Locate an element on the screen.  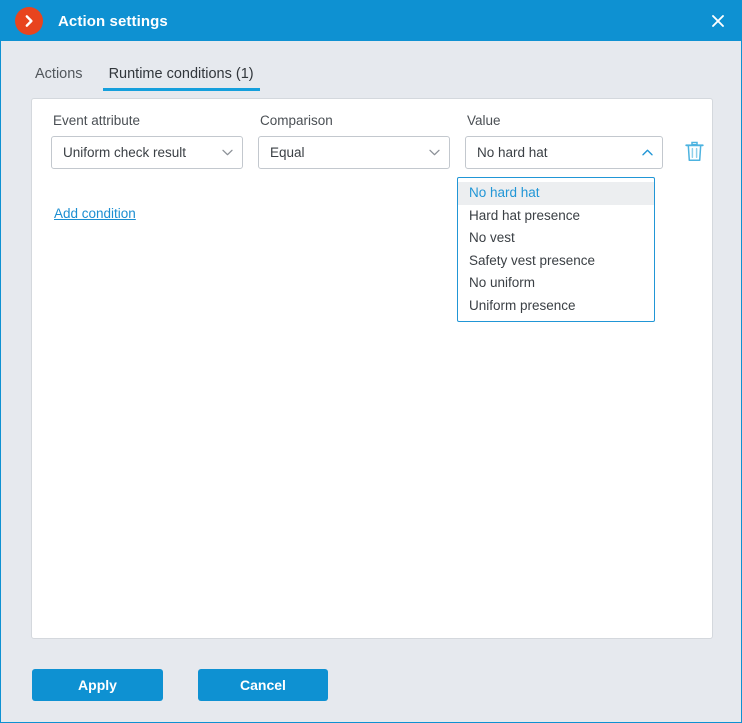
value-label: Value is located at coordinates (484, 120).